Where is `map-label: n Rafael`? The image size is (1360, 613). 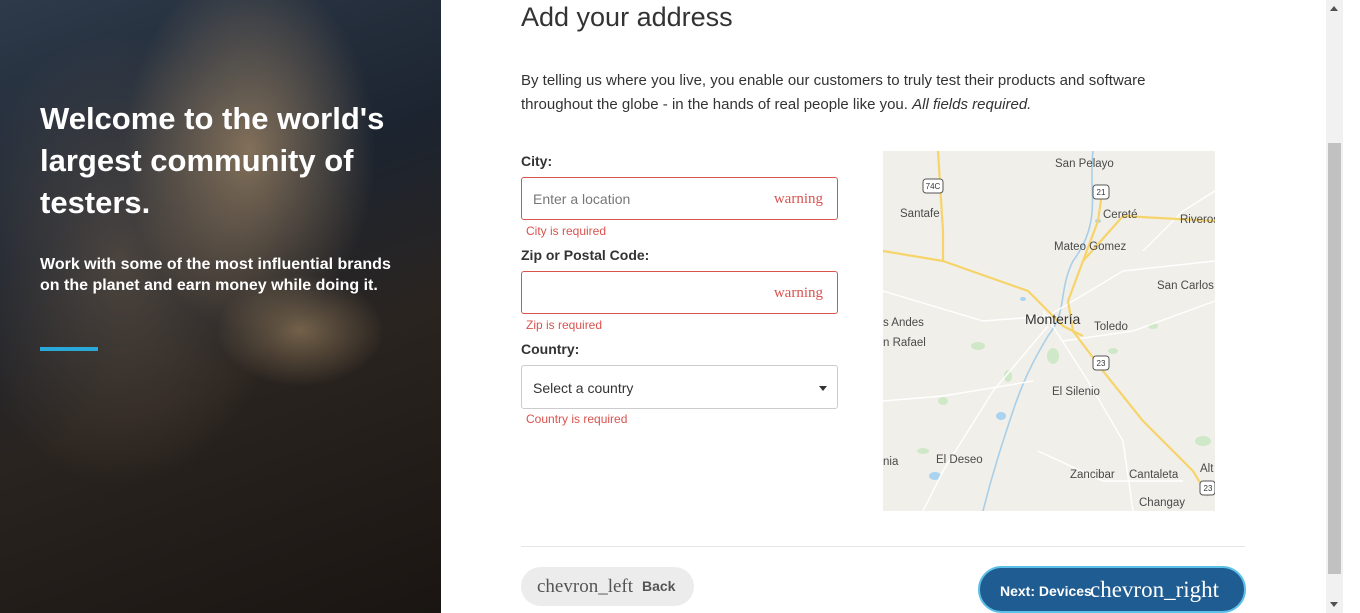
map-label: n Rafael is located at coordinates (904, 343).